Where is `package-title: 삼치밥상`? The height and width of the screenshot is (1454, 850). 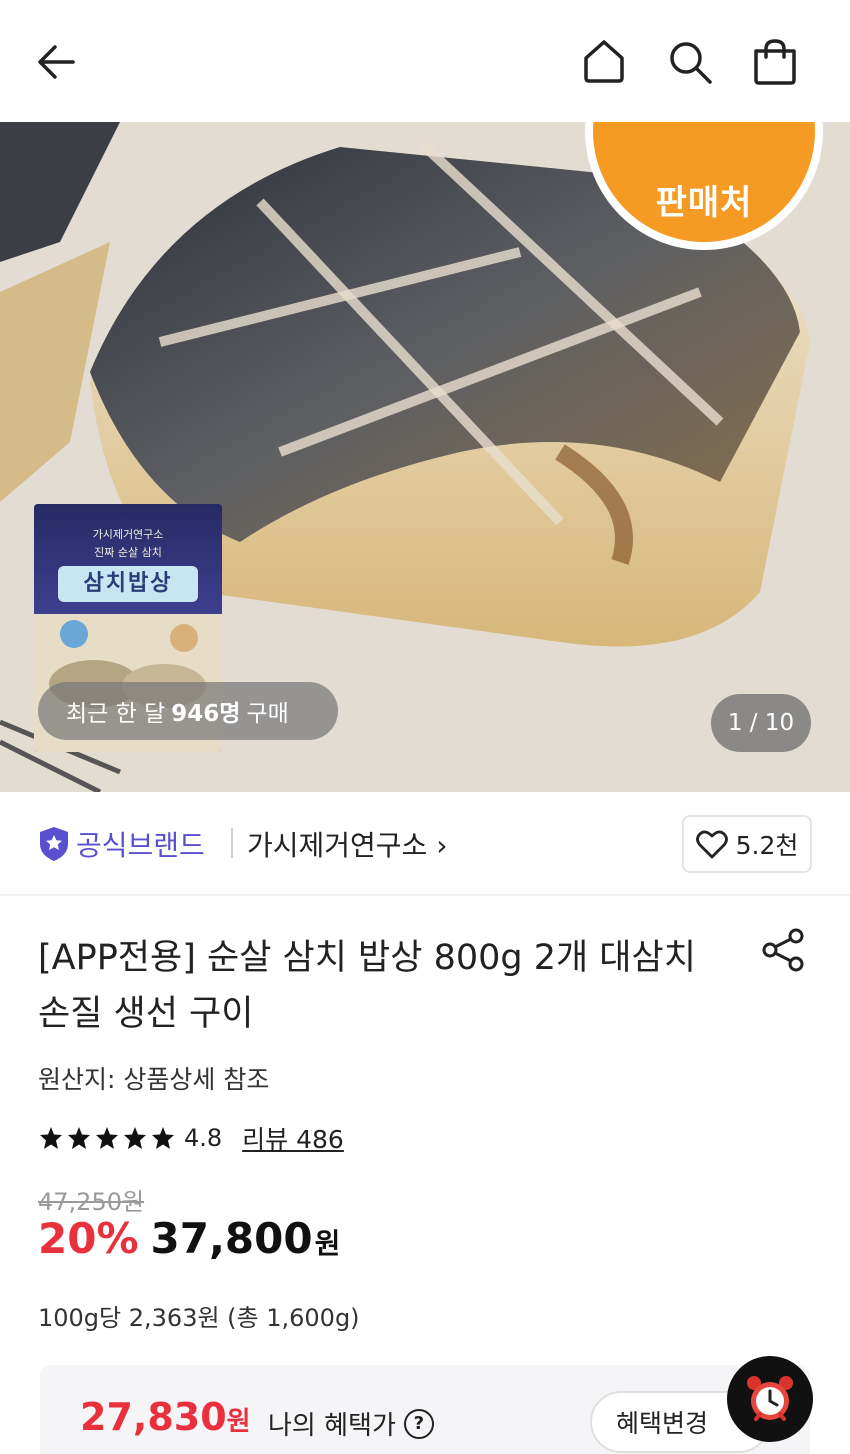 package-title: 삼치밥상 is located at coordinates (128, 584).